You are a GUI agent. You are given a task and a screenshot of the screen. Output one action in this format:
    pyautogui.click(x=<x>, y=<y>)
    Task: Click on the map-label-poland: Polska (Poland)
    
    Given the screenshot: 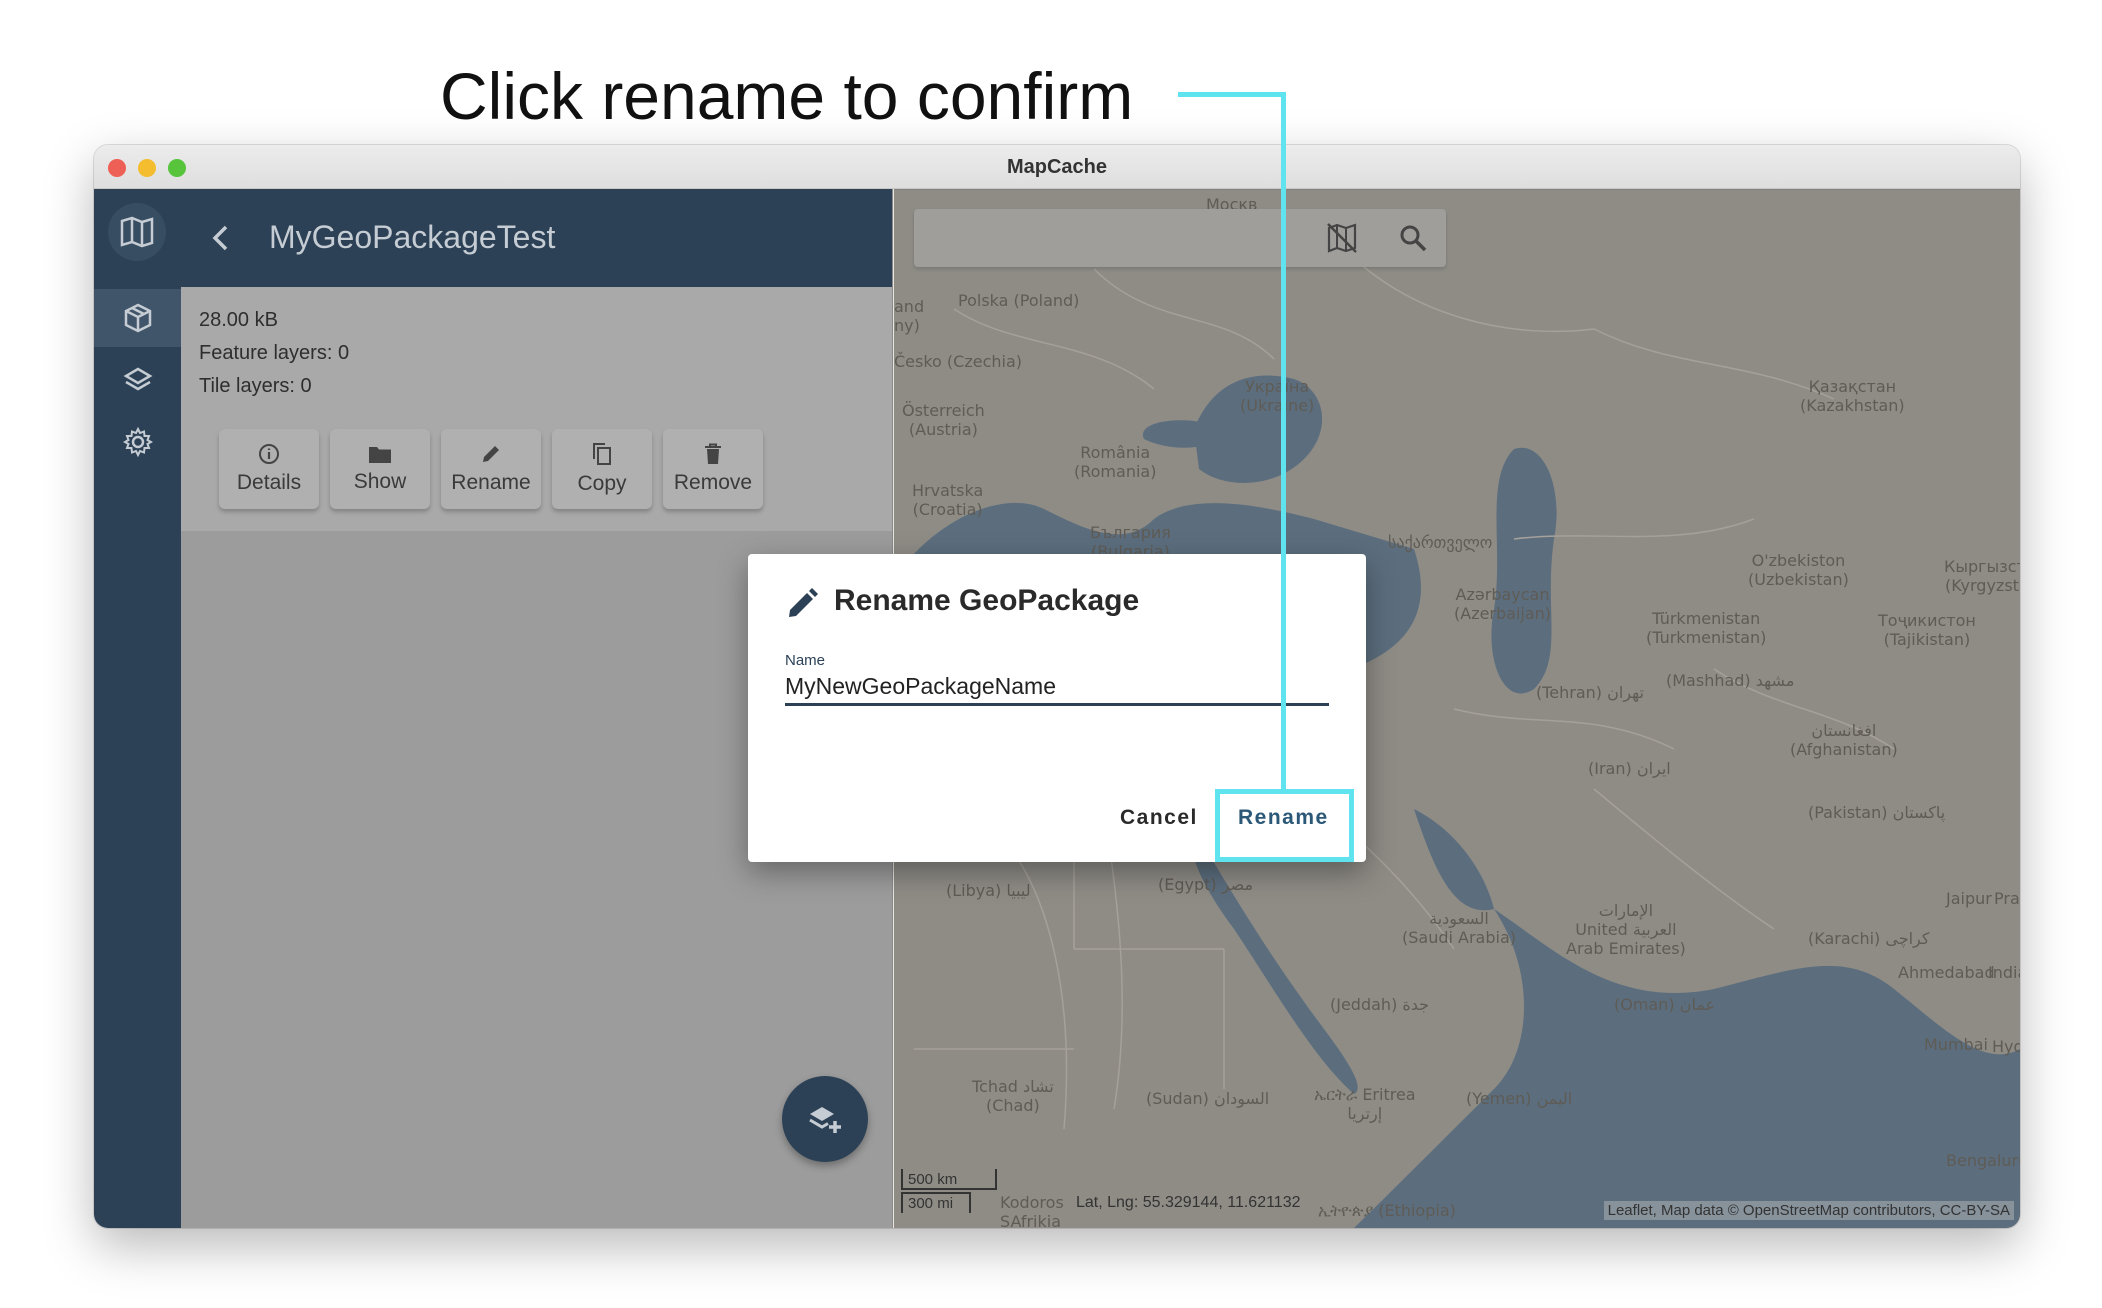 What is the action you would take?
    pyautogui.click(x=1019, y=300)
    